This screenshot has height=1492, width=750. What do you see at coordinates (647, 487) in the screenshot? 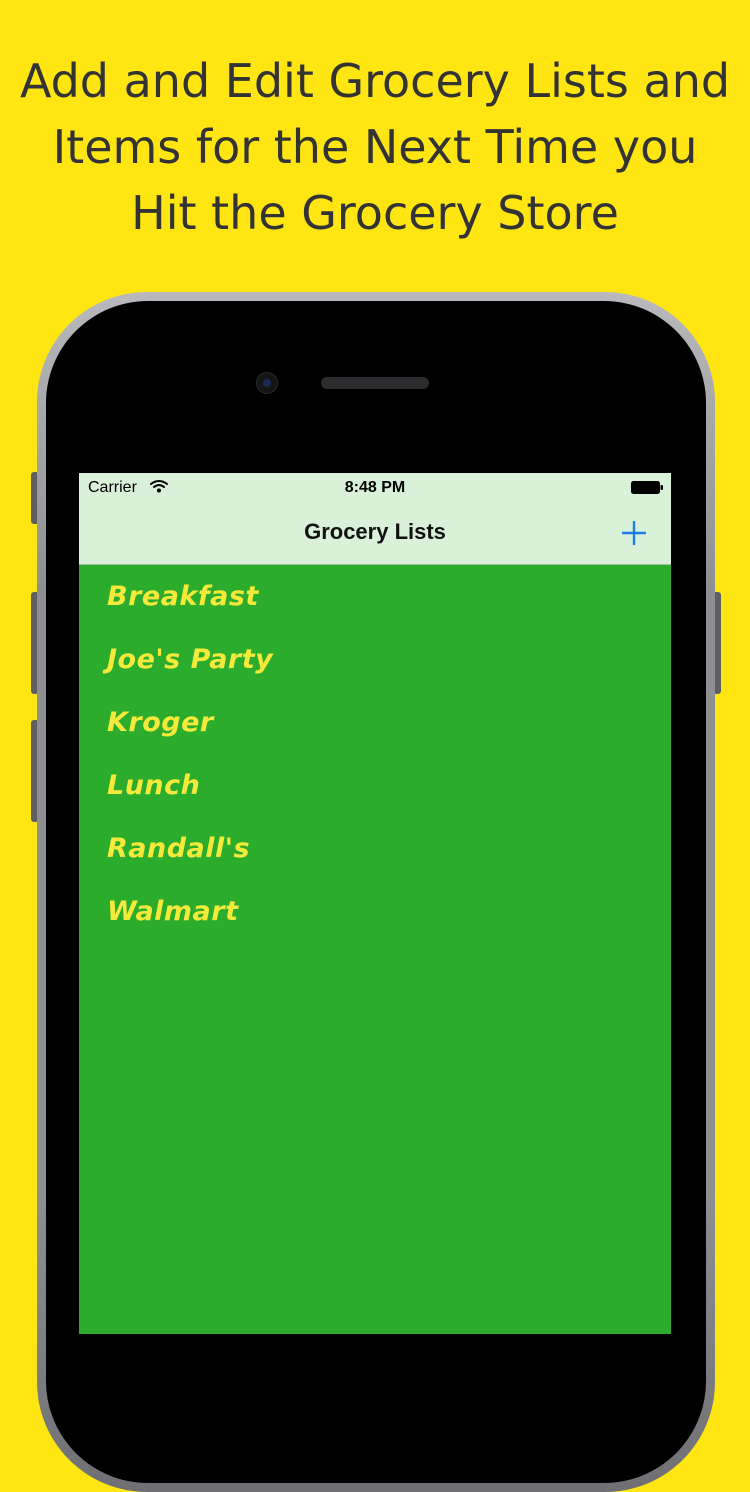
I see `battery-icon` at bounding box center [647, 487].